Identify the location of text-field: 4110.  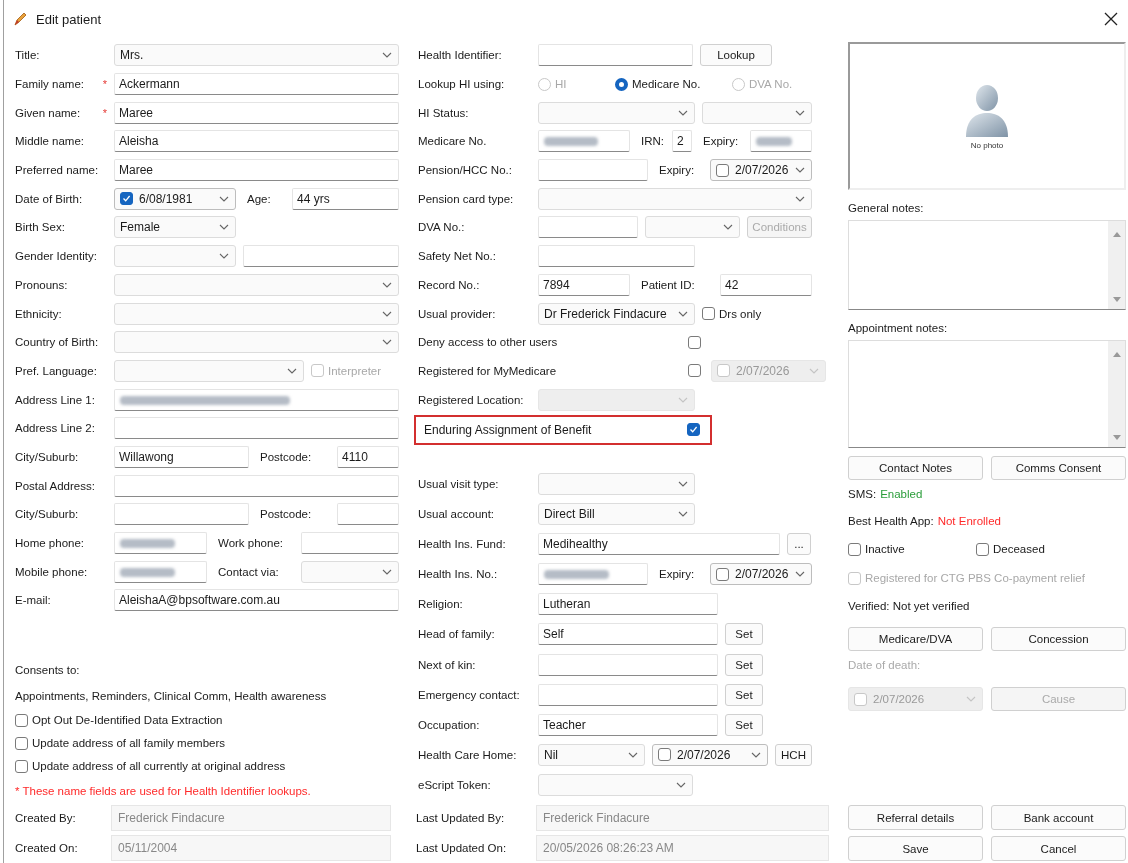
(368, 456).